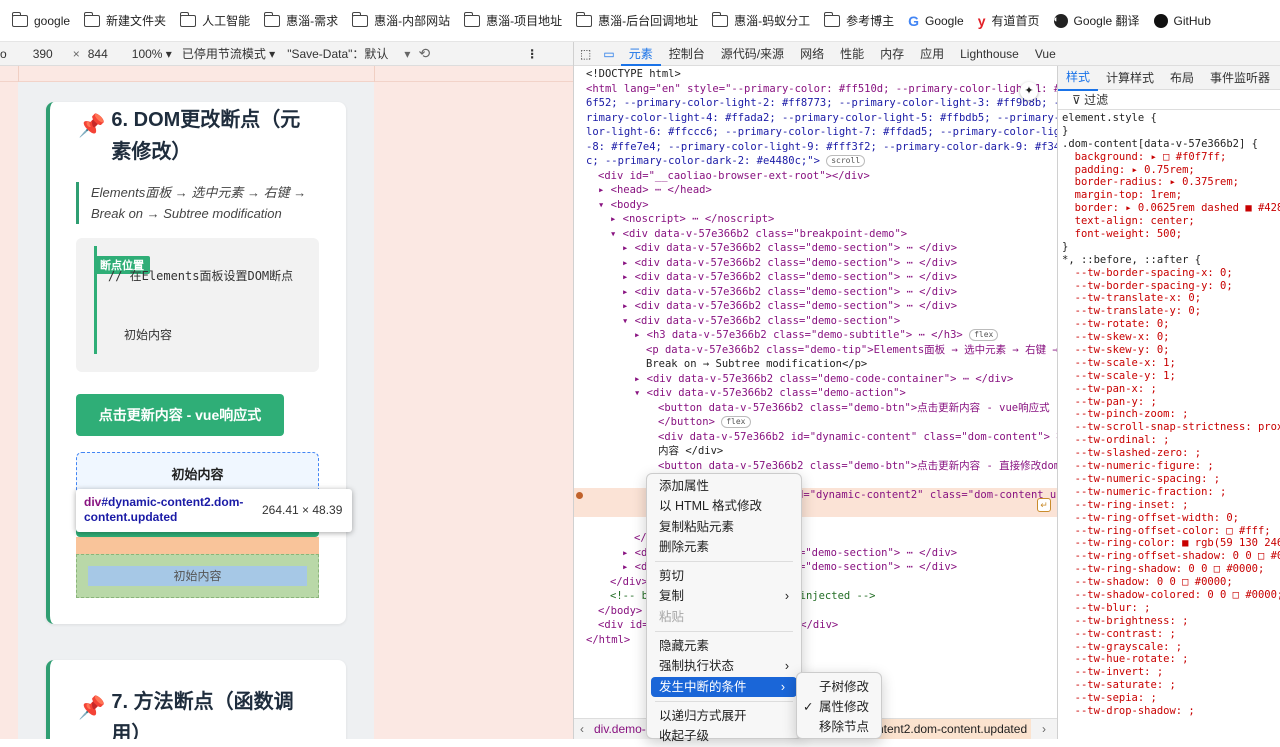  Describe the element at coordinates (1240, 78) in the screenshot. I see `styles-tab: 事件监听器` at that location.